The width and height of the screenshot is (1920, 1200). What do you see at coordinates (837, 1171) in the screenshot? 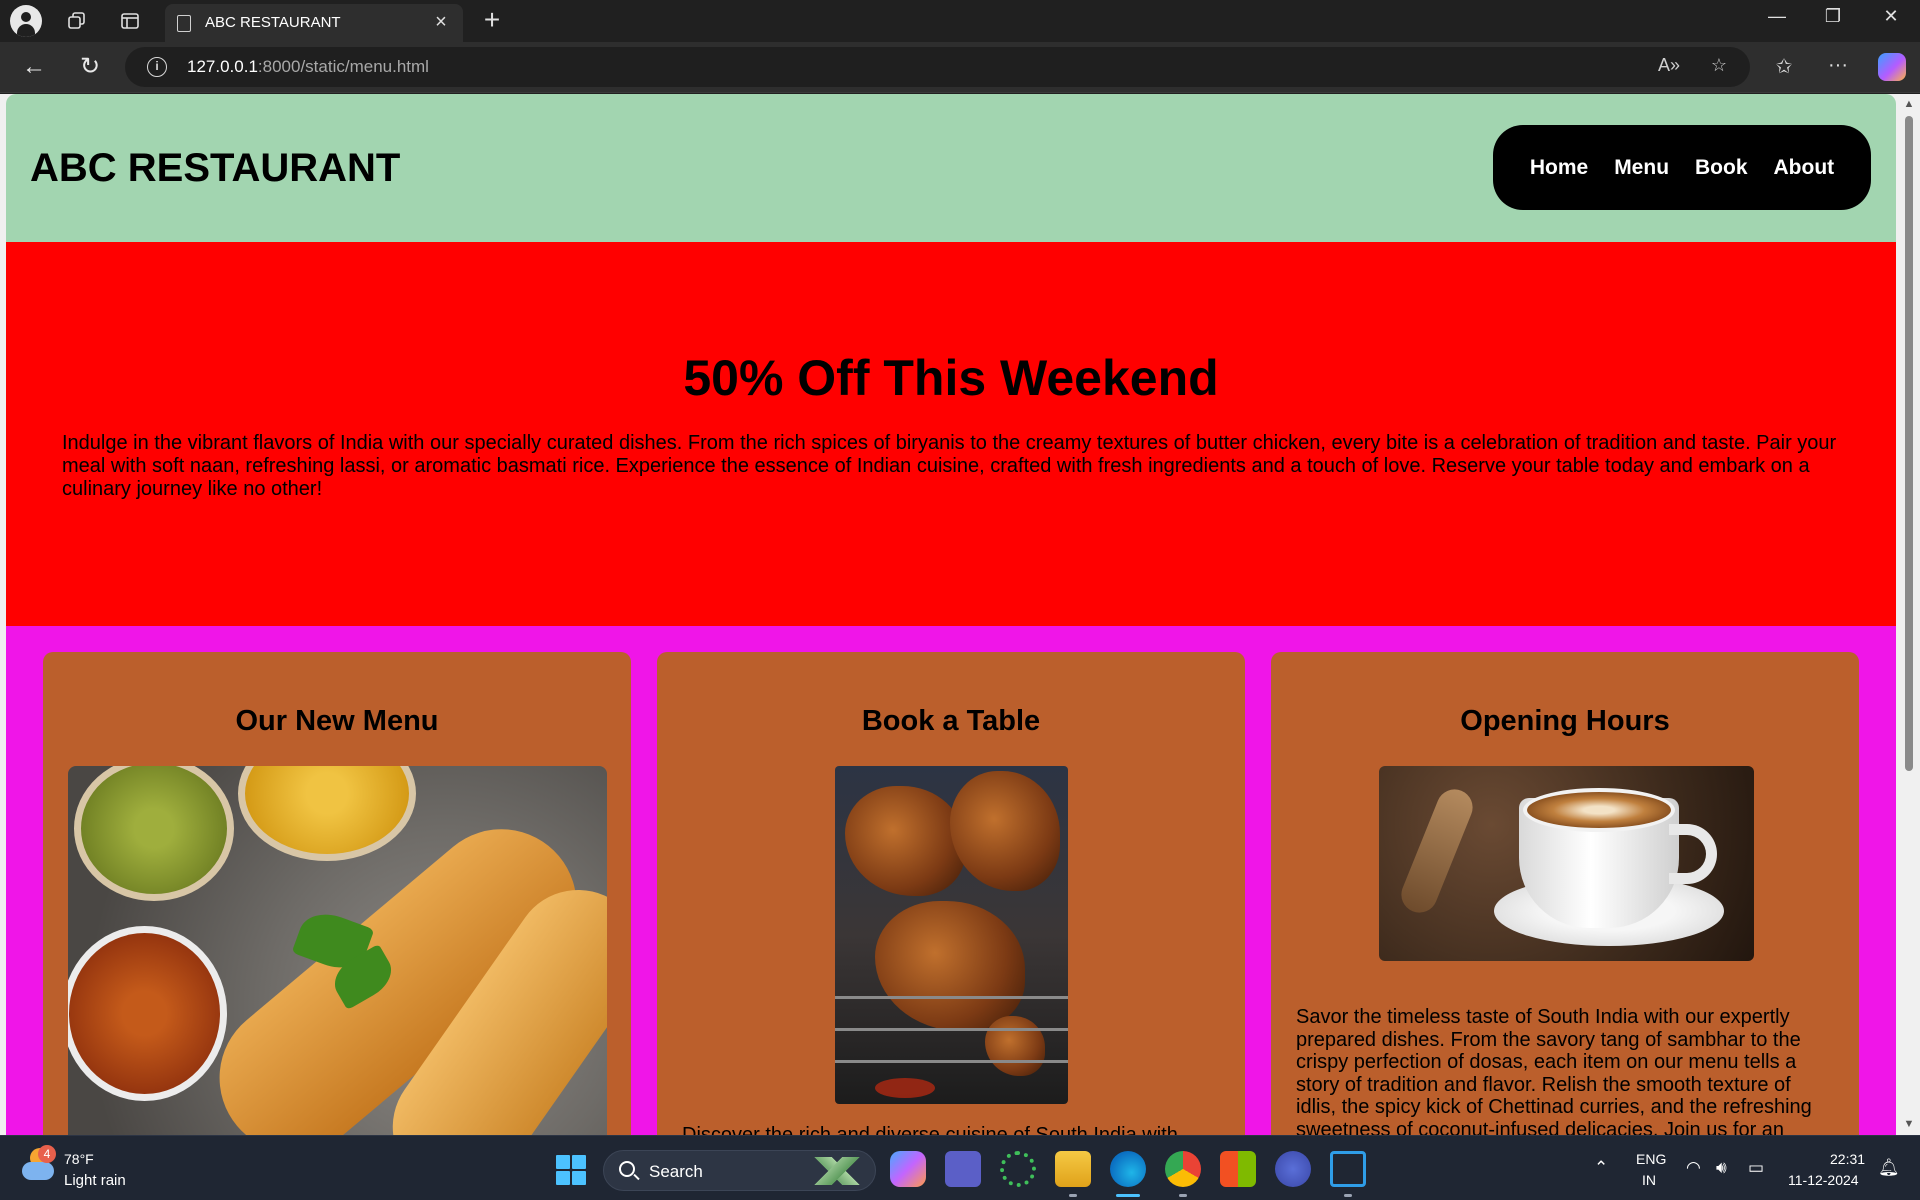
I see `search-highlight-icon` at bounding box center [837, 1171].